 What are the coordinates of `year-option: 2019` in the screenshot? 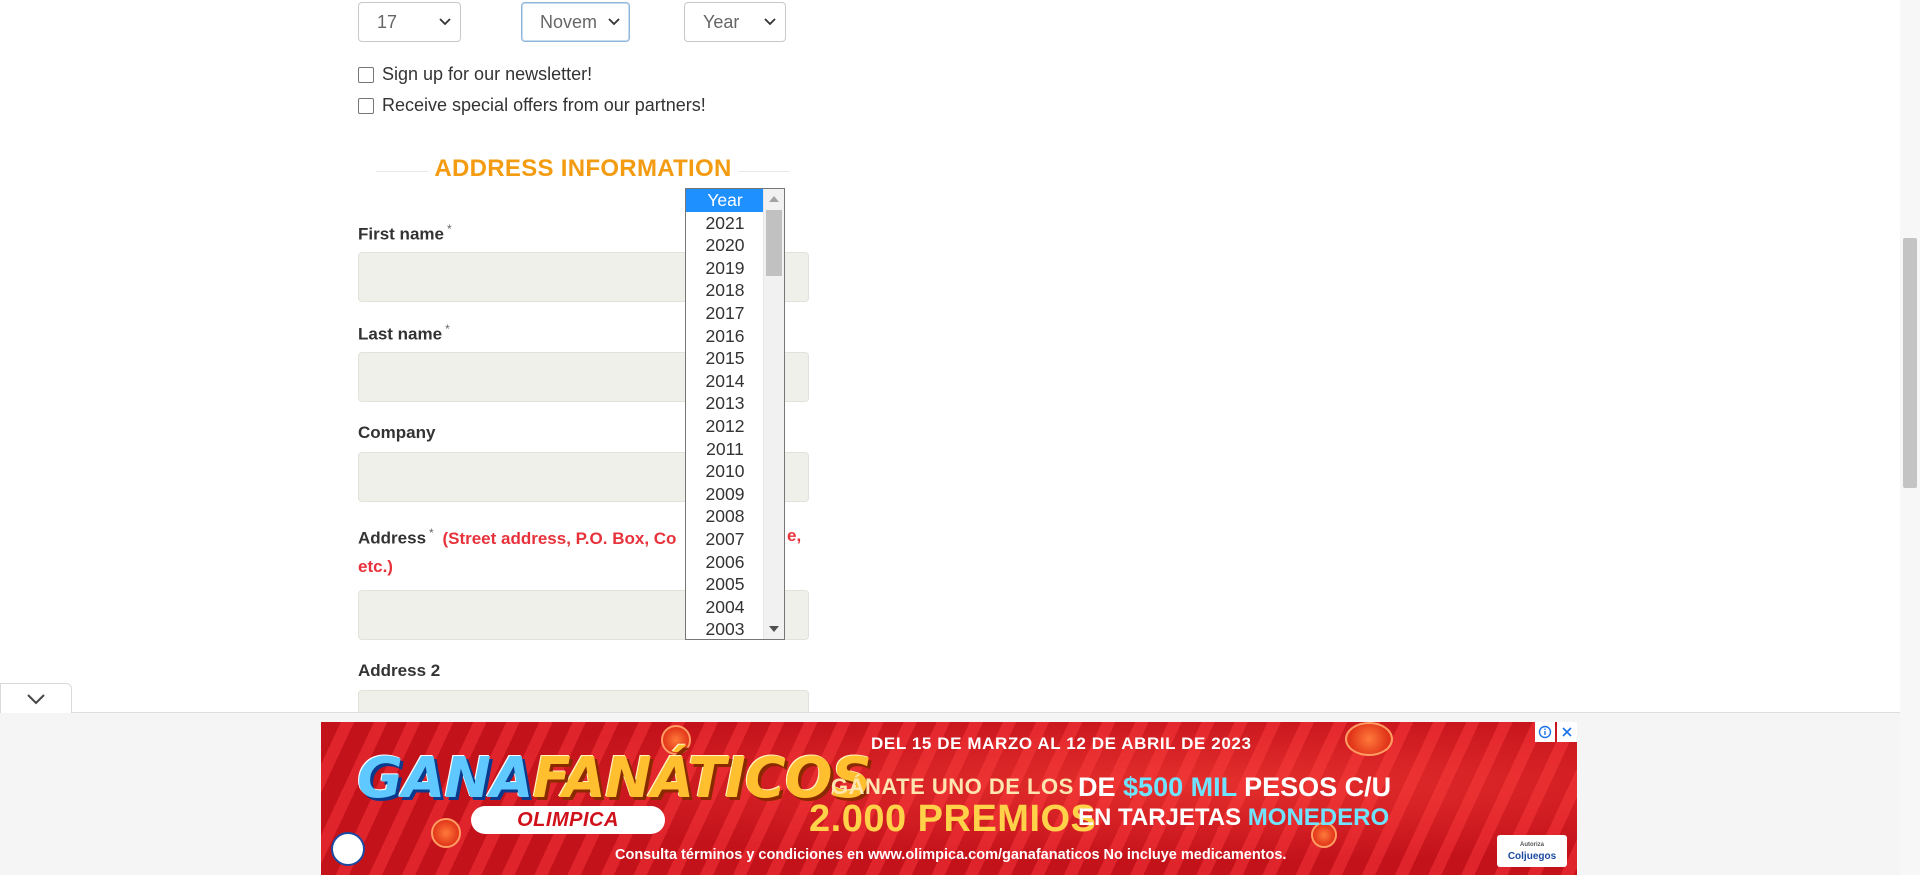 It's located at (725, 268).